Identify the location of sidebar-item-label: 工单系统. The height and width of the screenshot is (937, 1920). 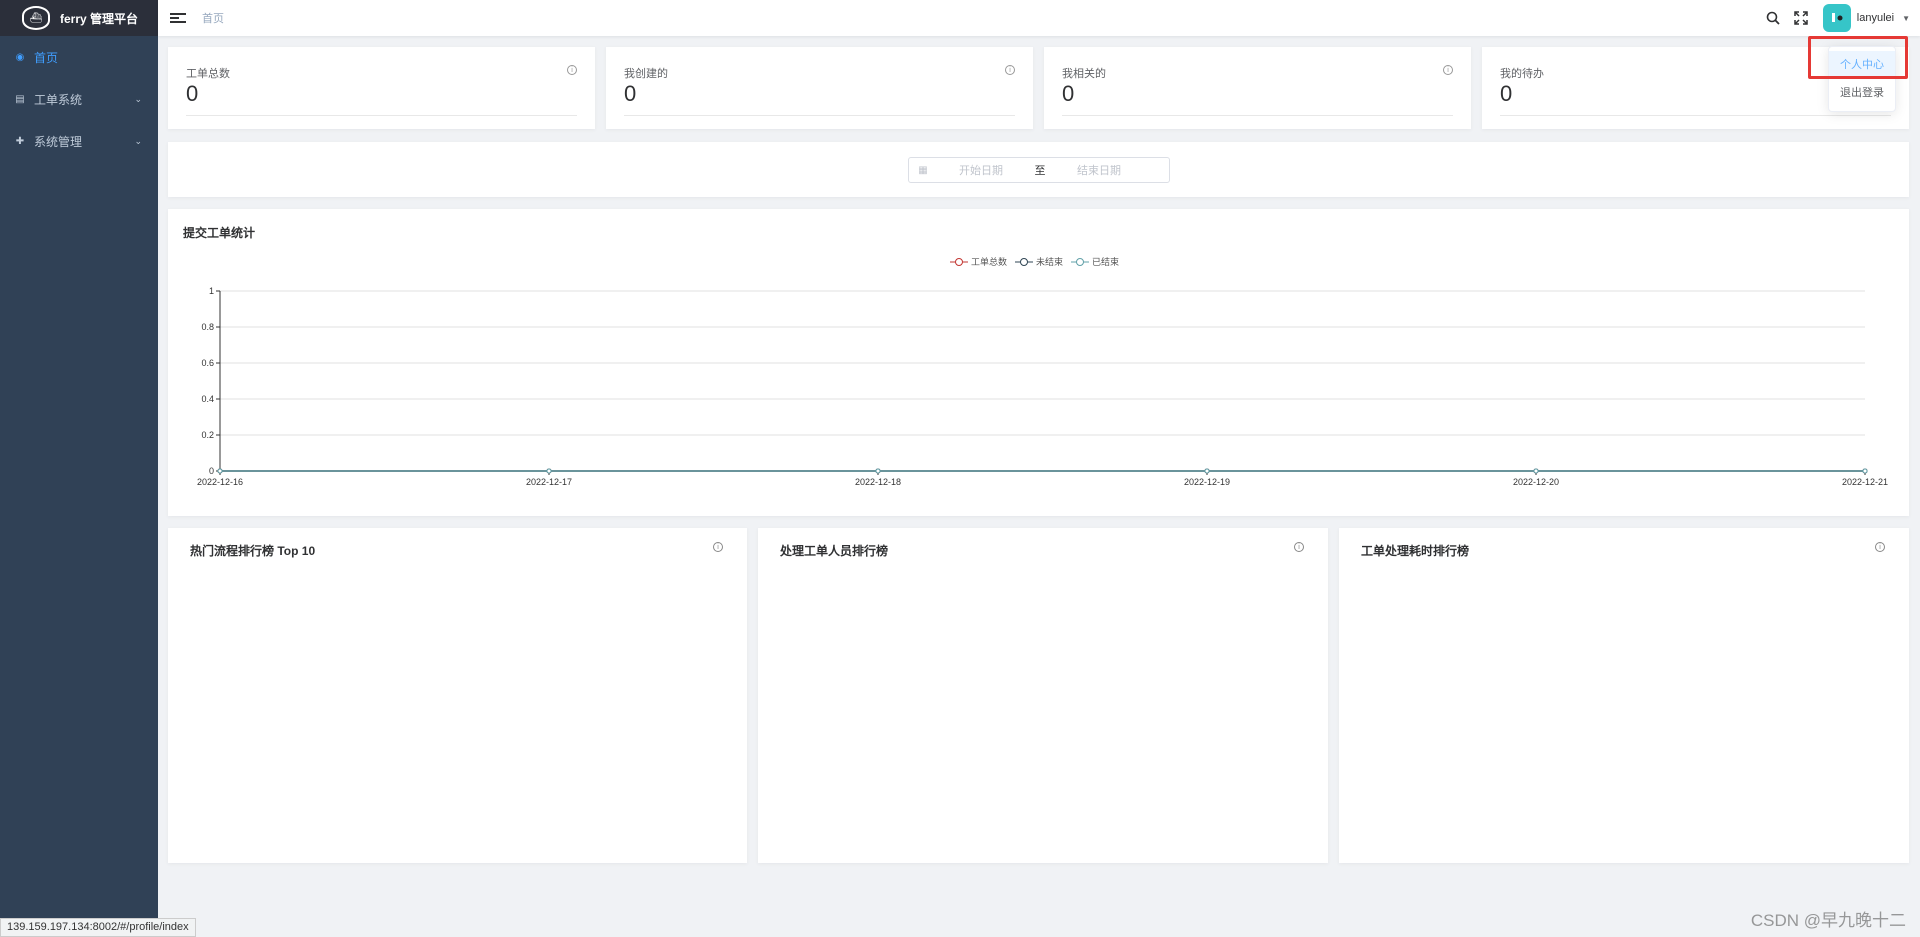
(58, 99).